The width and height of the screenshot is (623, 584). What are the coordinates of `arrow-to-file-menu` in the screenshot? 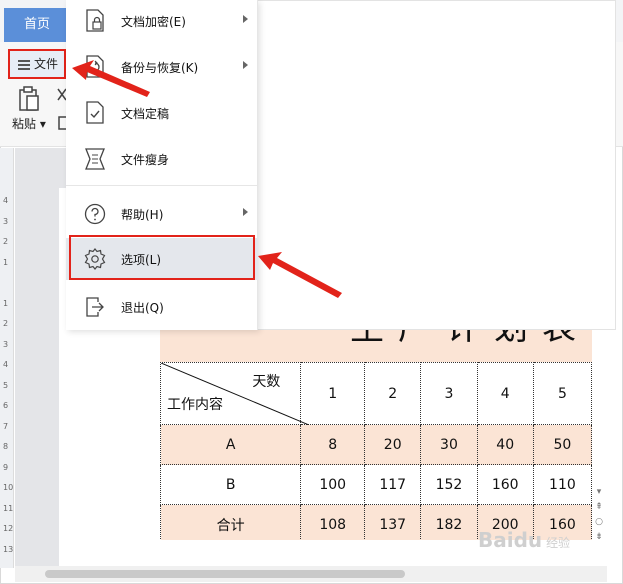 It's located at (111, 78).